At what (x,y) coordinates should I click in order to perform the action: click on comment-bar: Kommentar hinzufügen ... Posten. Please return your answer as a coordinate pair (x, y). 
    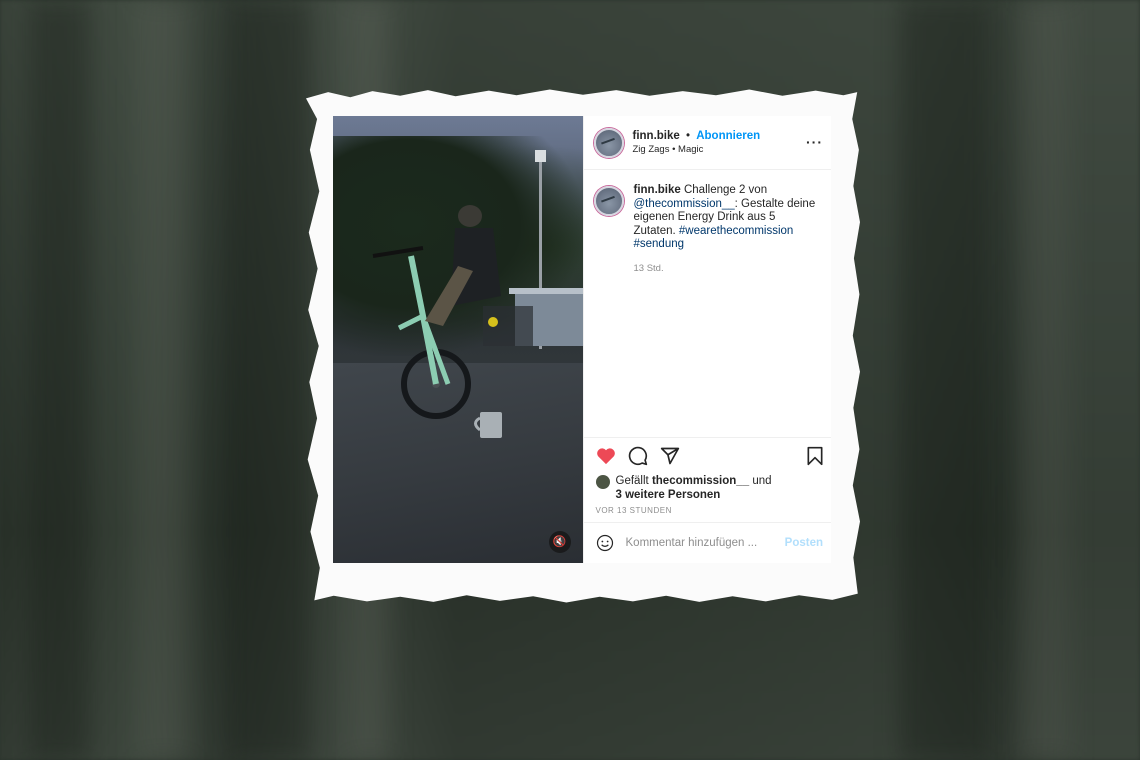
    Looking at the image, I should click on (707, 542).